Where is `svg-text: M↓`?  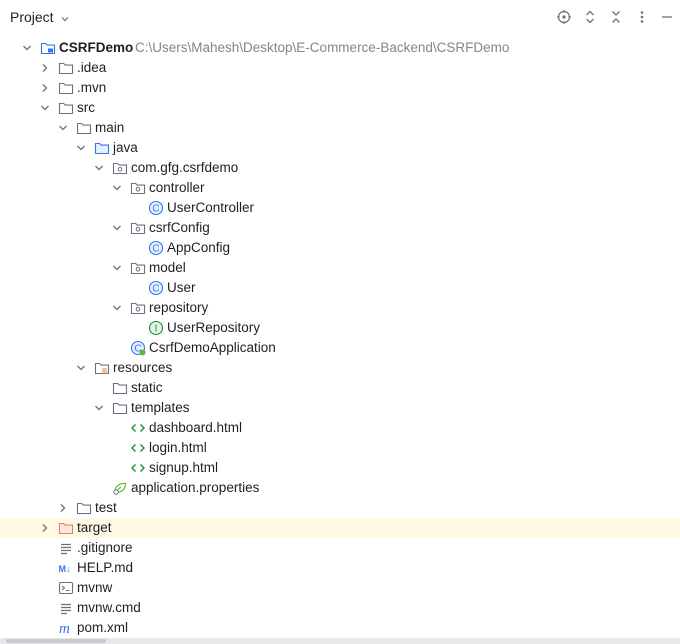 svg-text: M↓ is located at coordinates (65, 569).